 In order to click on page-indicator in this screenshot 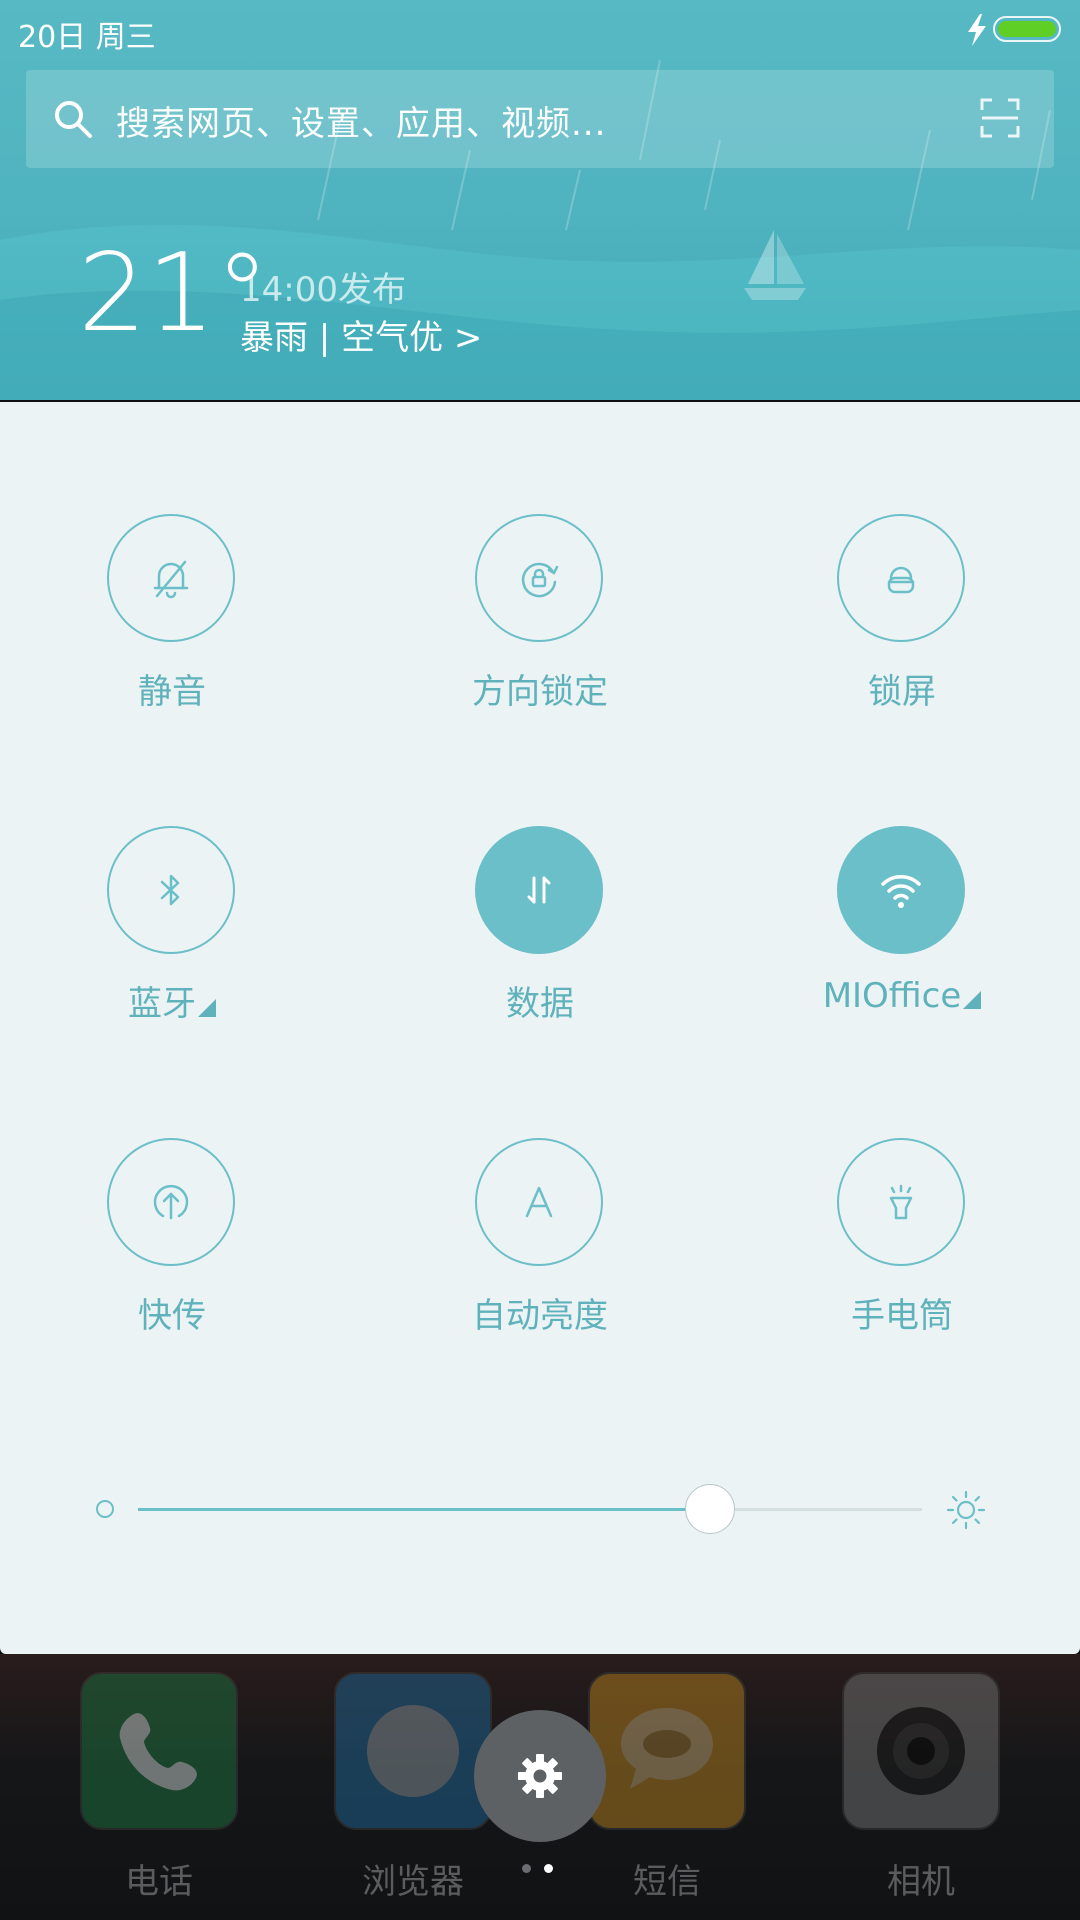, I will do `click(542, 1870)`.